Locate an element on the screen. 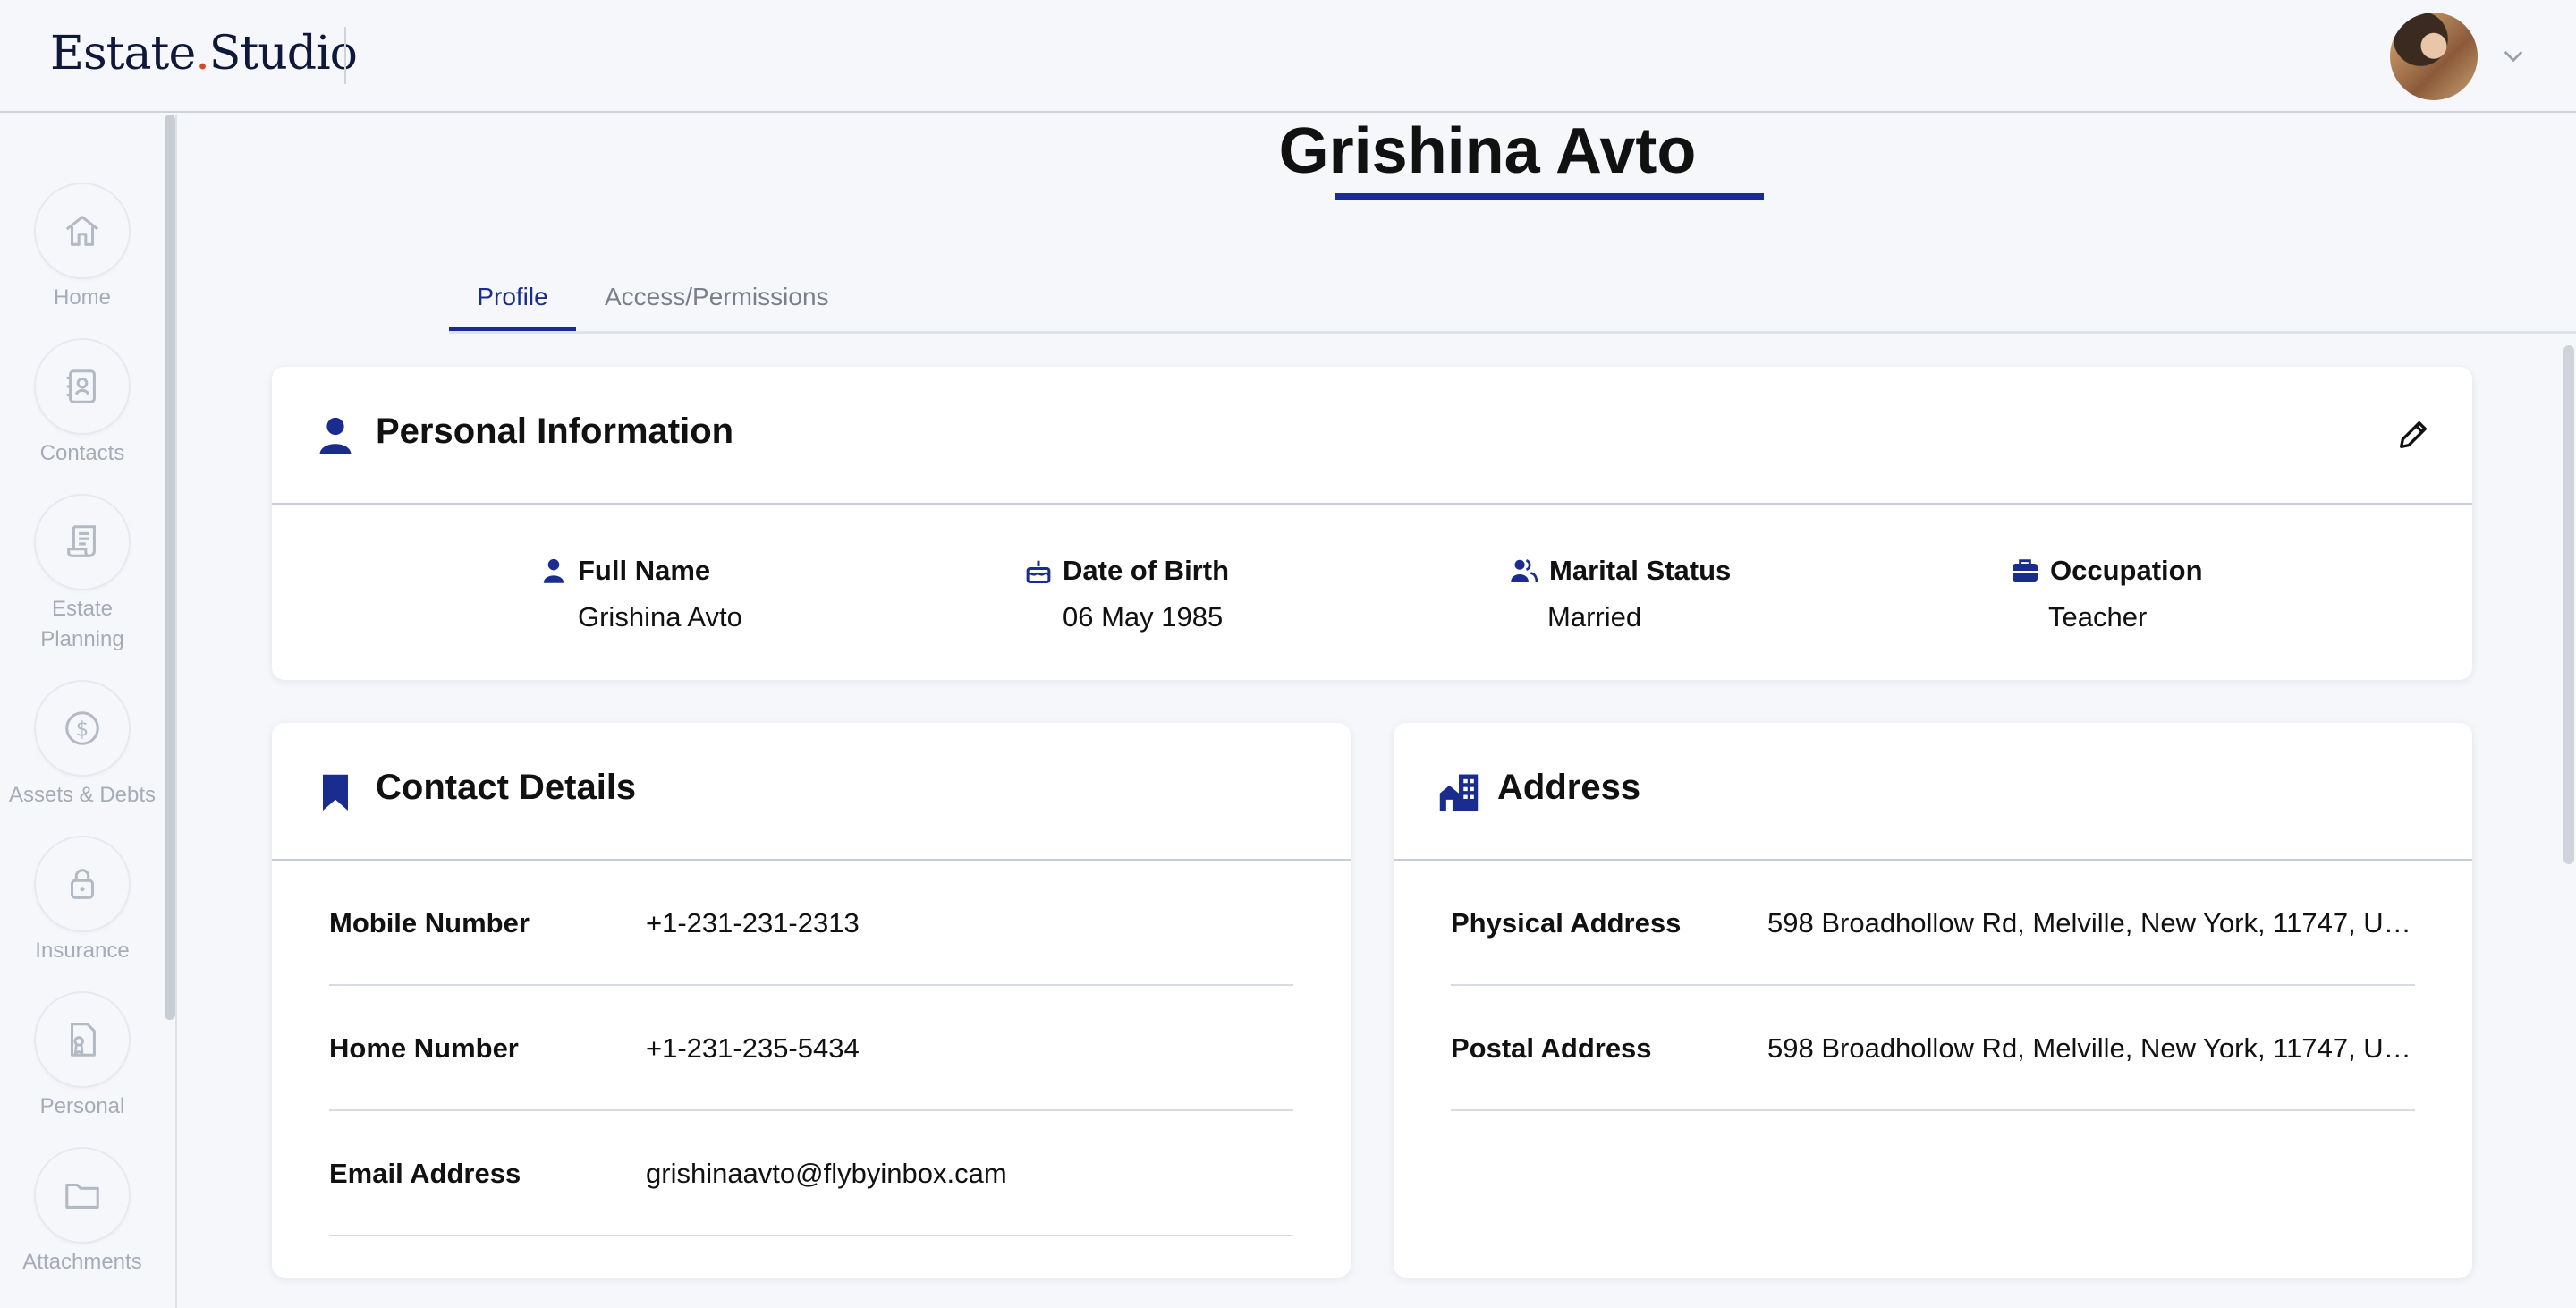 The width and height of the screenshot is (2576, 1308). email-address-label: Email Address is located at coordinates (425, 1174).